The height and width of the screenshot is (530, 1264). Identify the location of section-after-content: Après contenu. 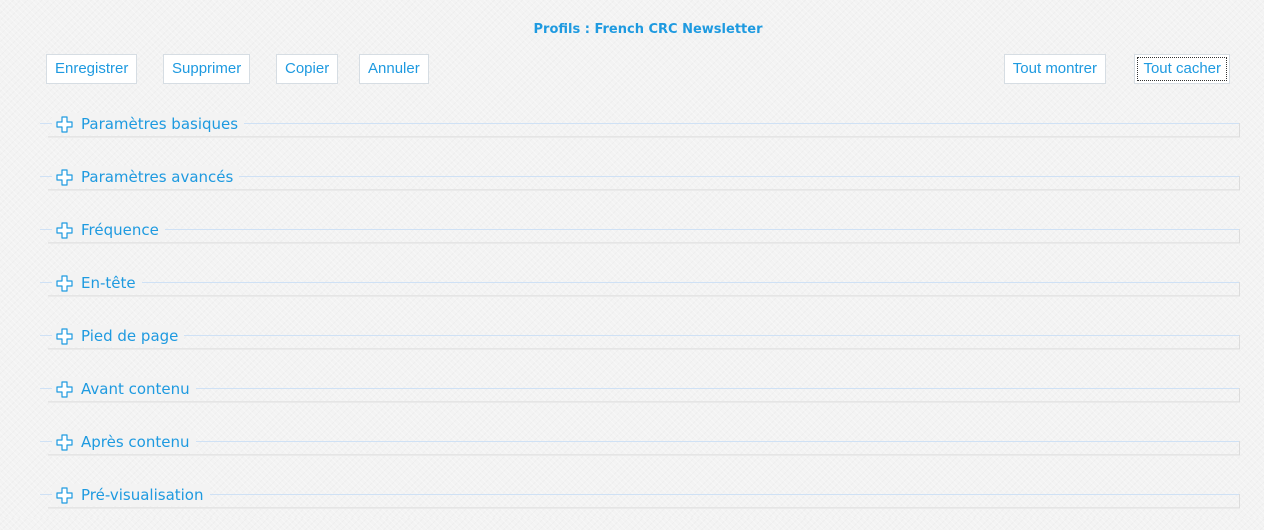
(640, 450).